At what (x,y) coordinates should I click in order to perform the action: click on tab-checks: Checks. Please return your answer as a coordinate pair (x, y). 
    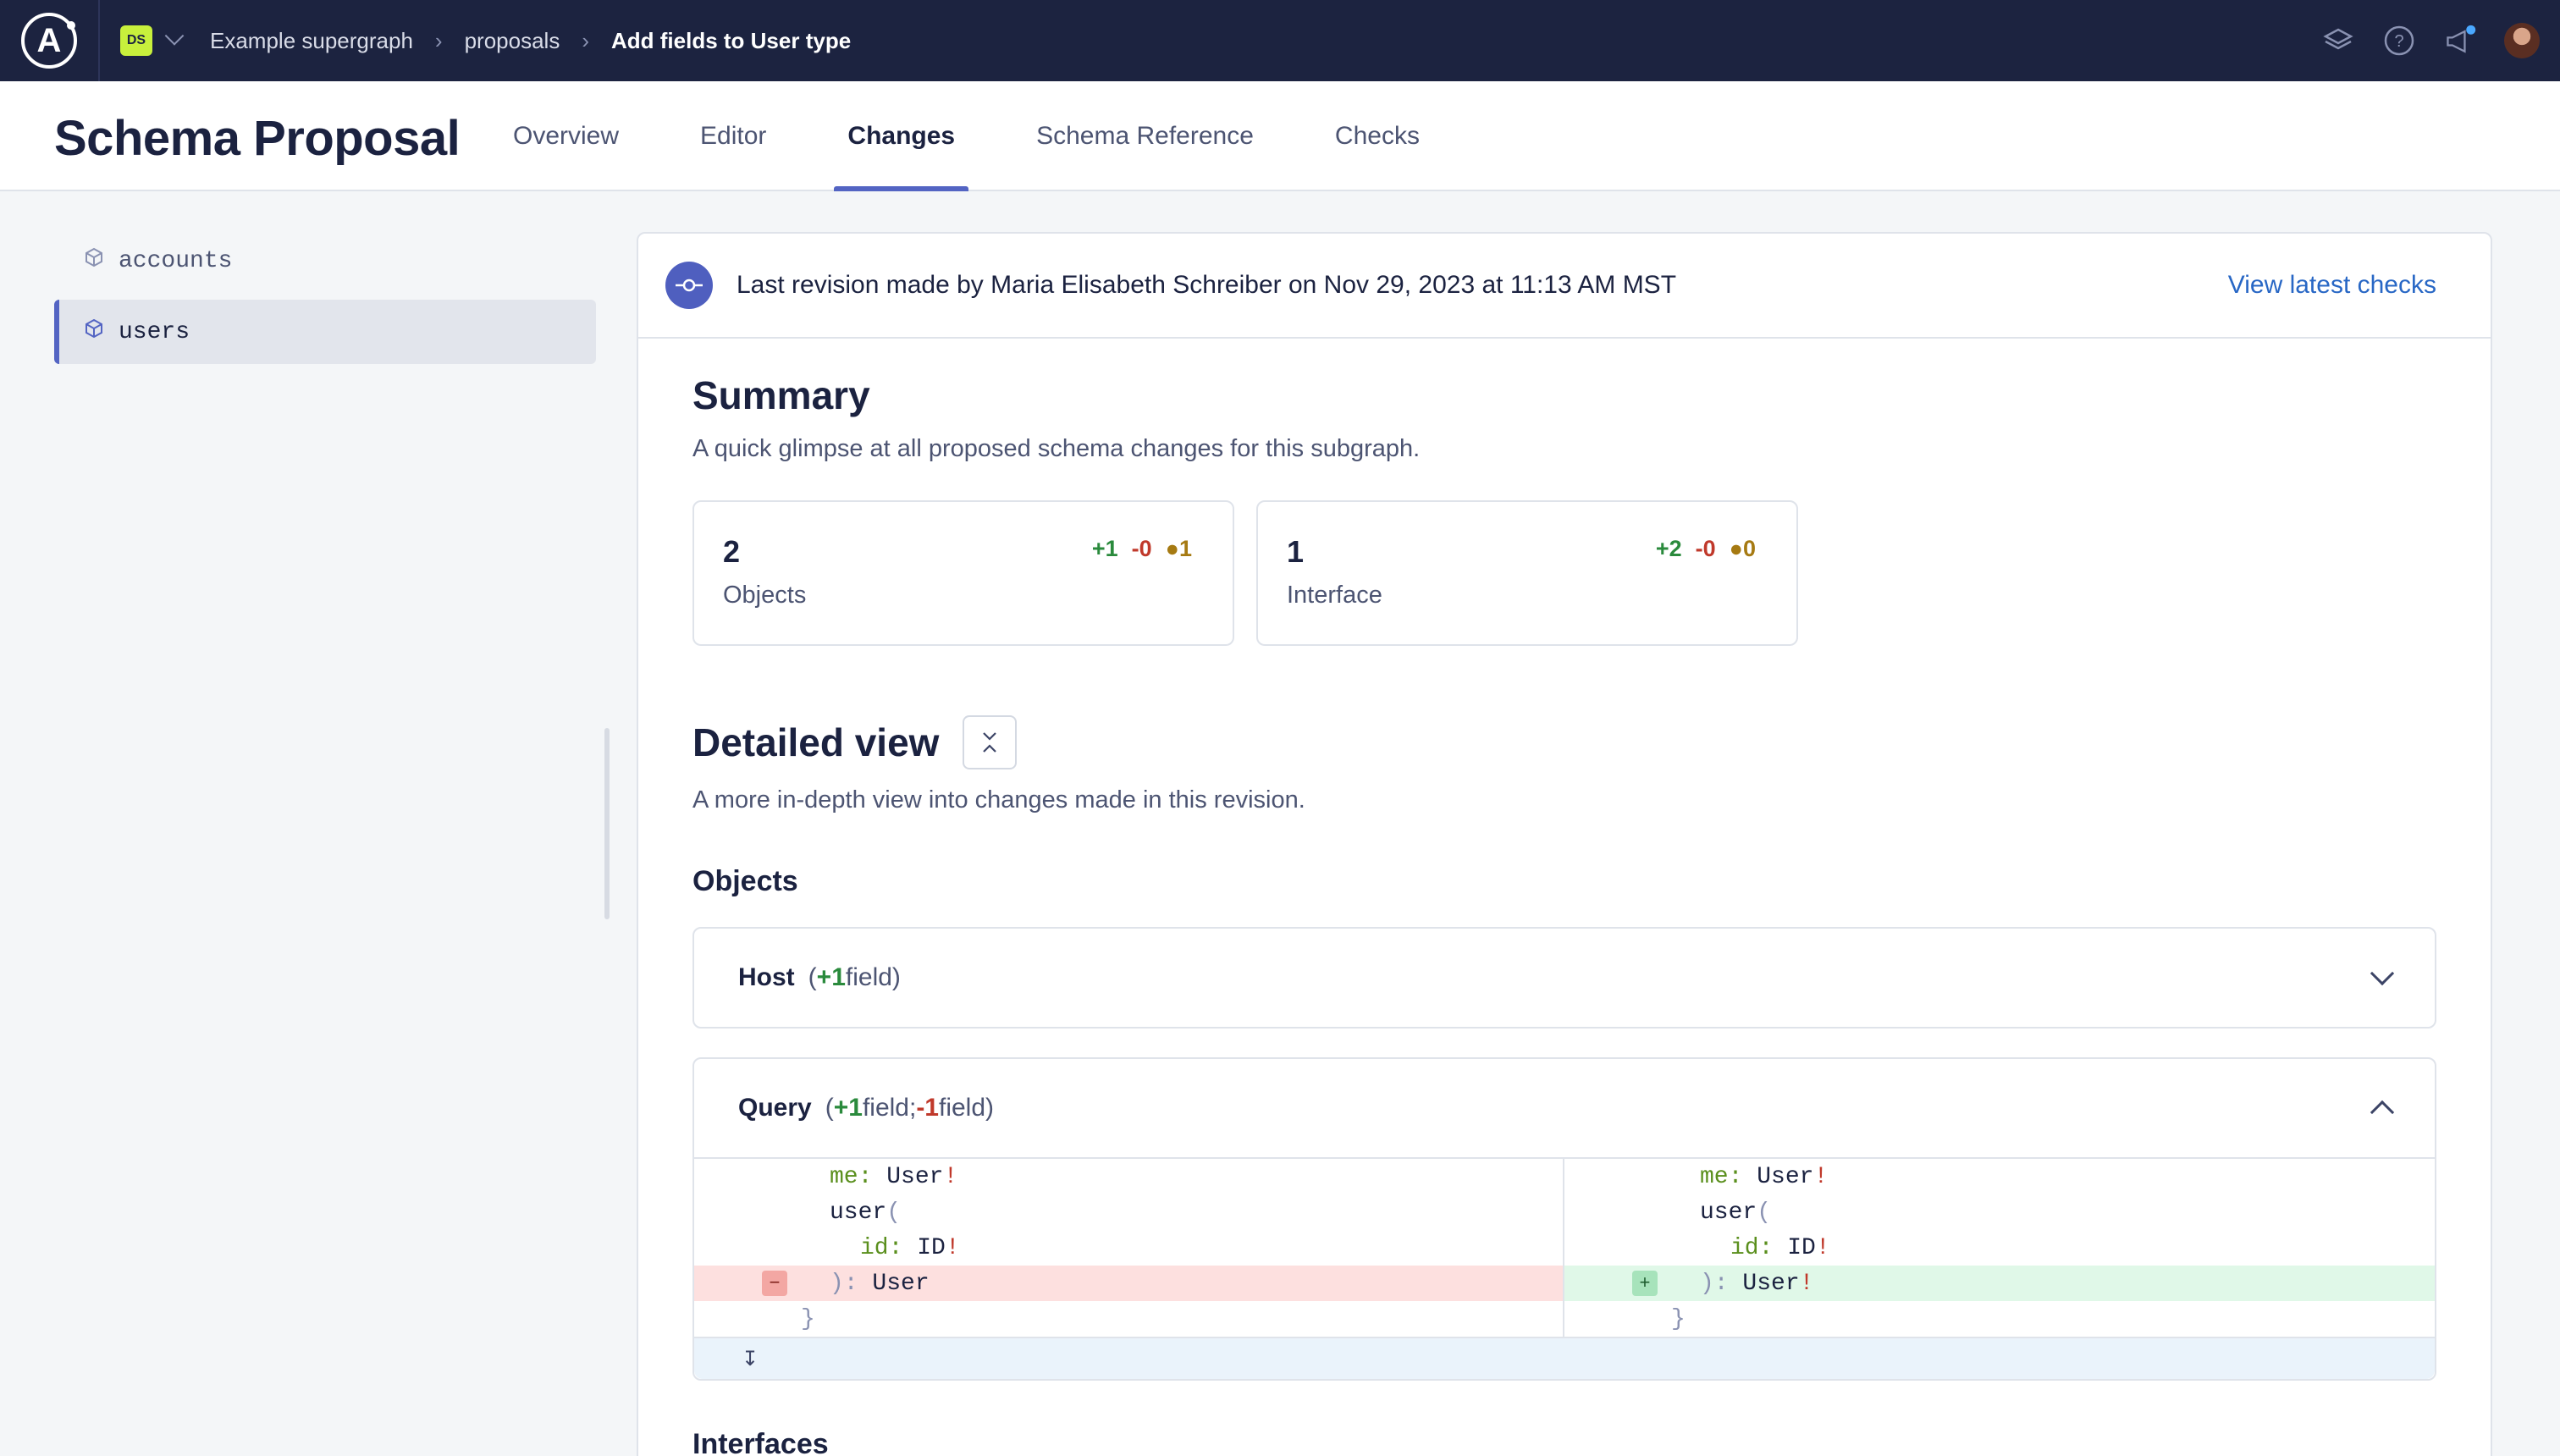
    Looking at the image, I should click on (1377, 136).